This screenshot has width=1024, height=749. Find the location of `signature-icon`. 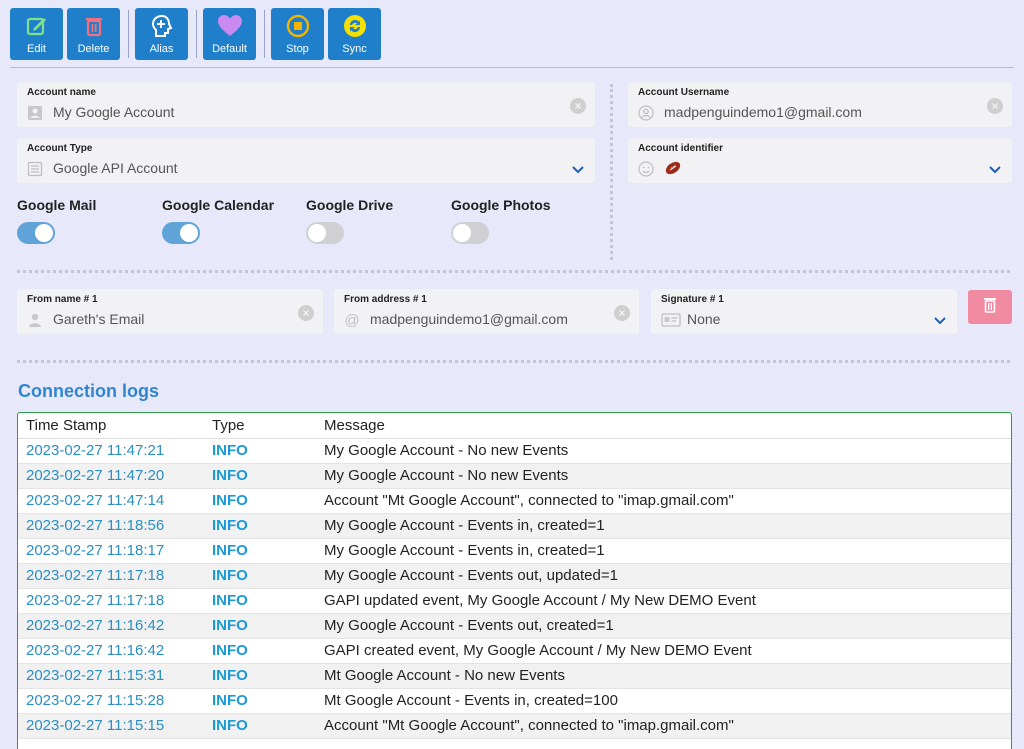

signature-icon is located at coordinates (671, 320).